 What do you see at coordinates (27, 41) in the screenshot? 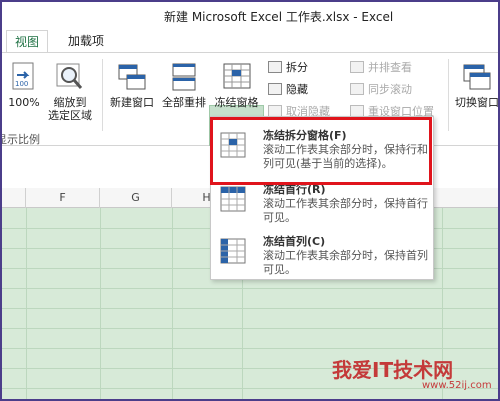
I see `tab-view: 视图` at bounding box center [27, 41].